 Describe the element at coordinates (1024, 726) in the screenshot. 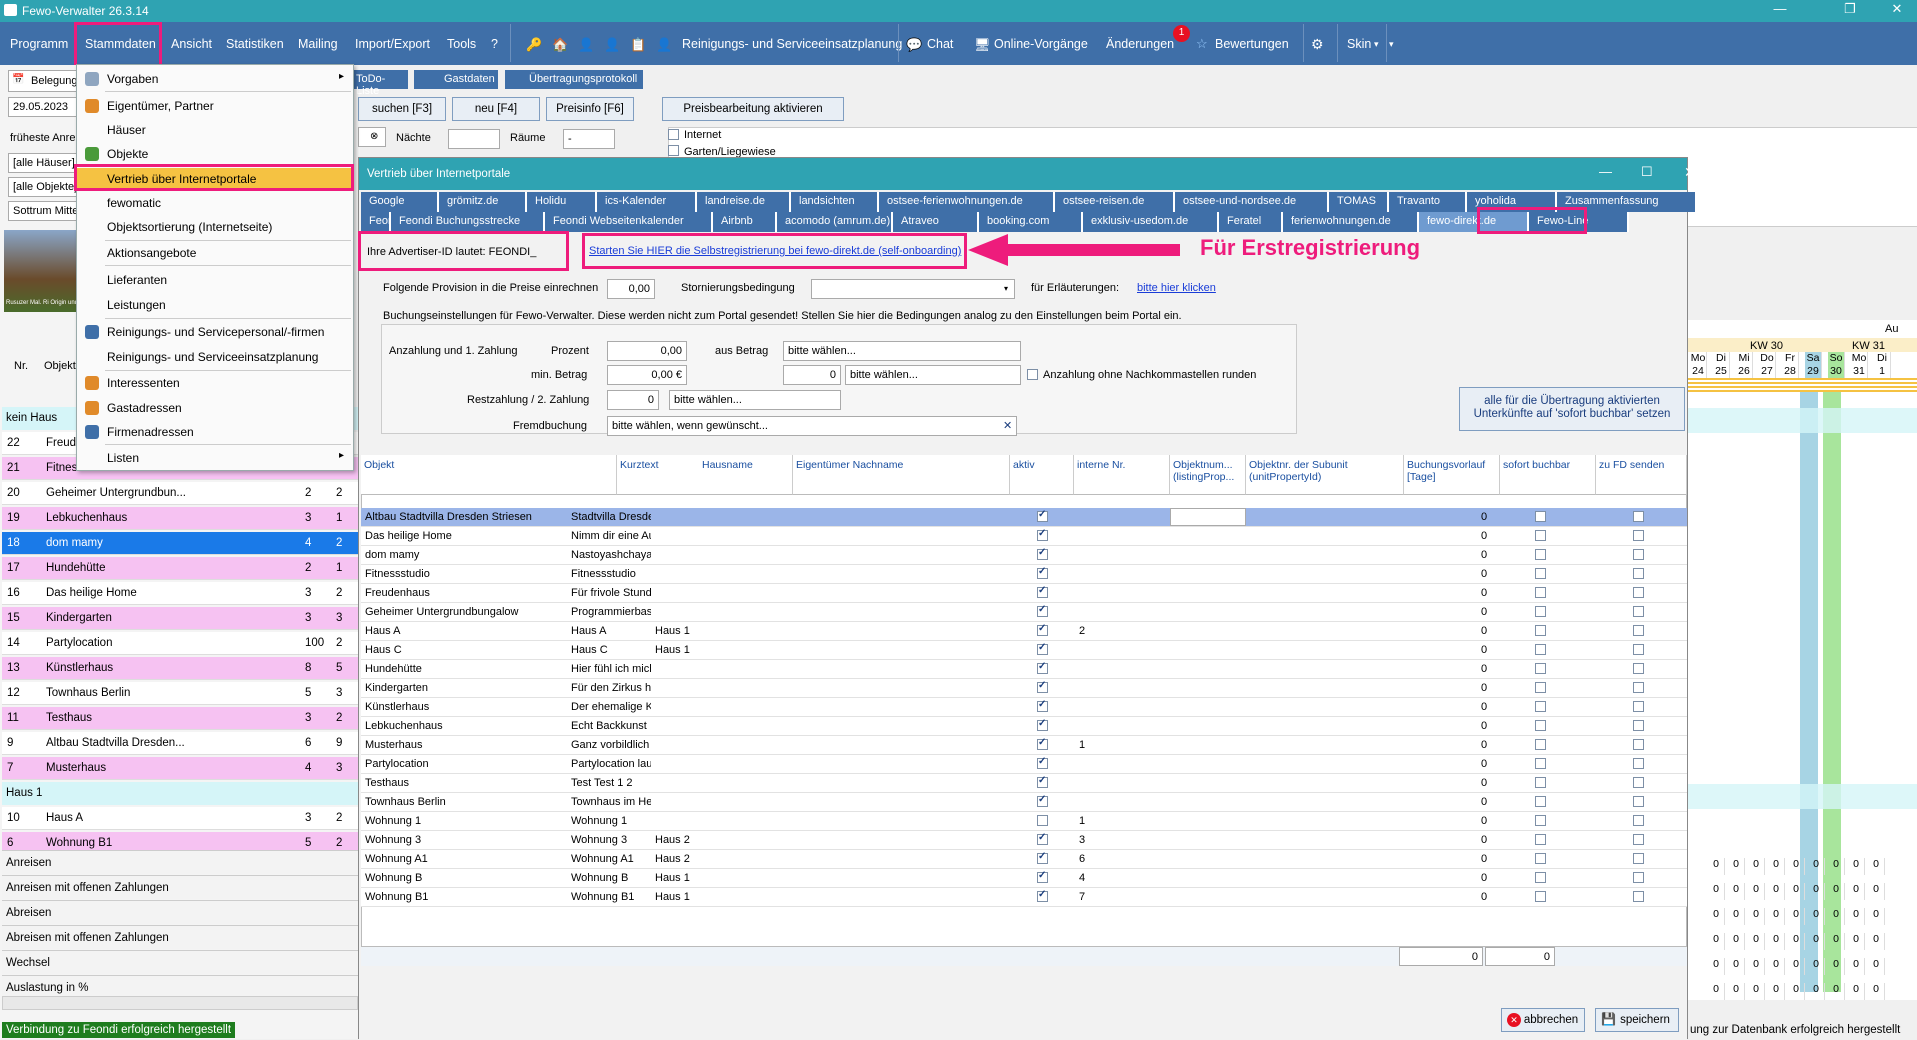

I see `grid-row: Lebkuchenhaus Echt Backkunst 0` at that location.